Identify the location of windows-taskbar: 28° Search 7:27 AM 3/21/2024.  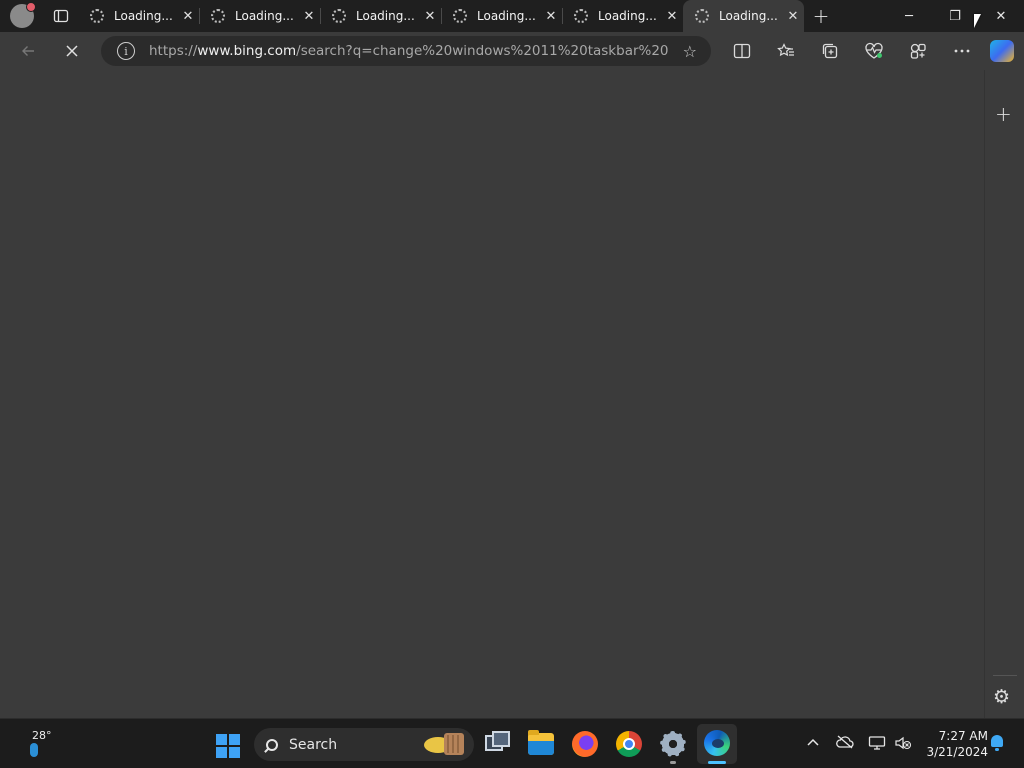
(512, 743).